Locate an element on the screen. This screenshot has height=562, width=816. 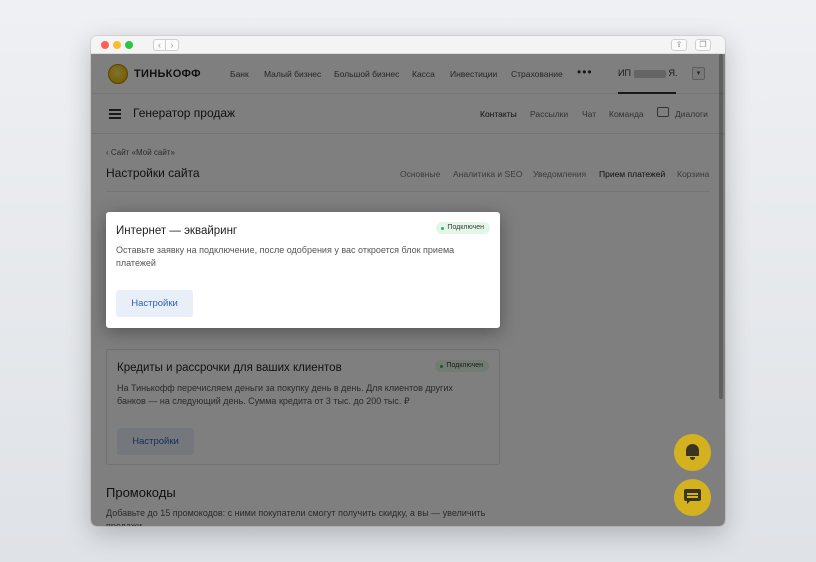
bell-clapper is located at coordinates (692, 458).